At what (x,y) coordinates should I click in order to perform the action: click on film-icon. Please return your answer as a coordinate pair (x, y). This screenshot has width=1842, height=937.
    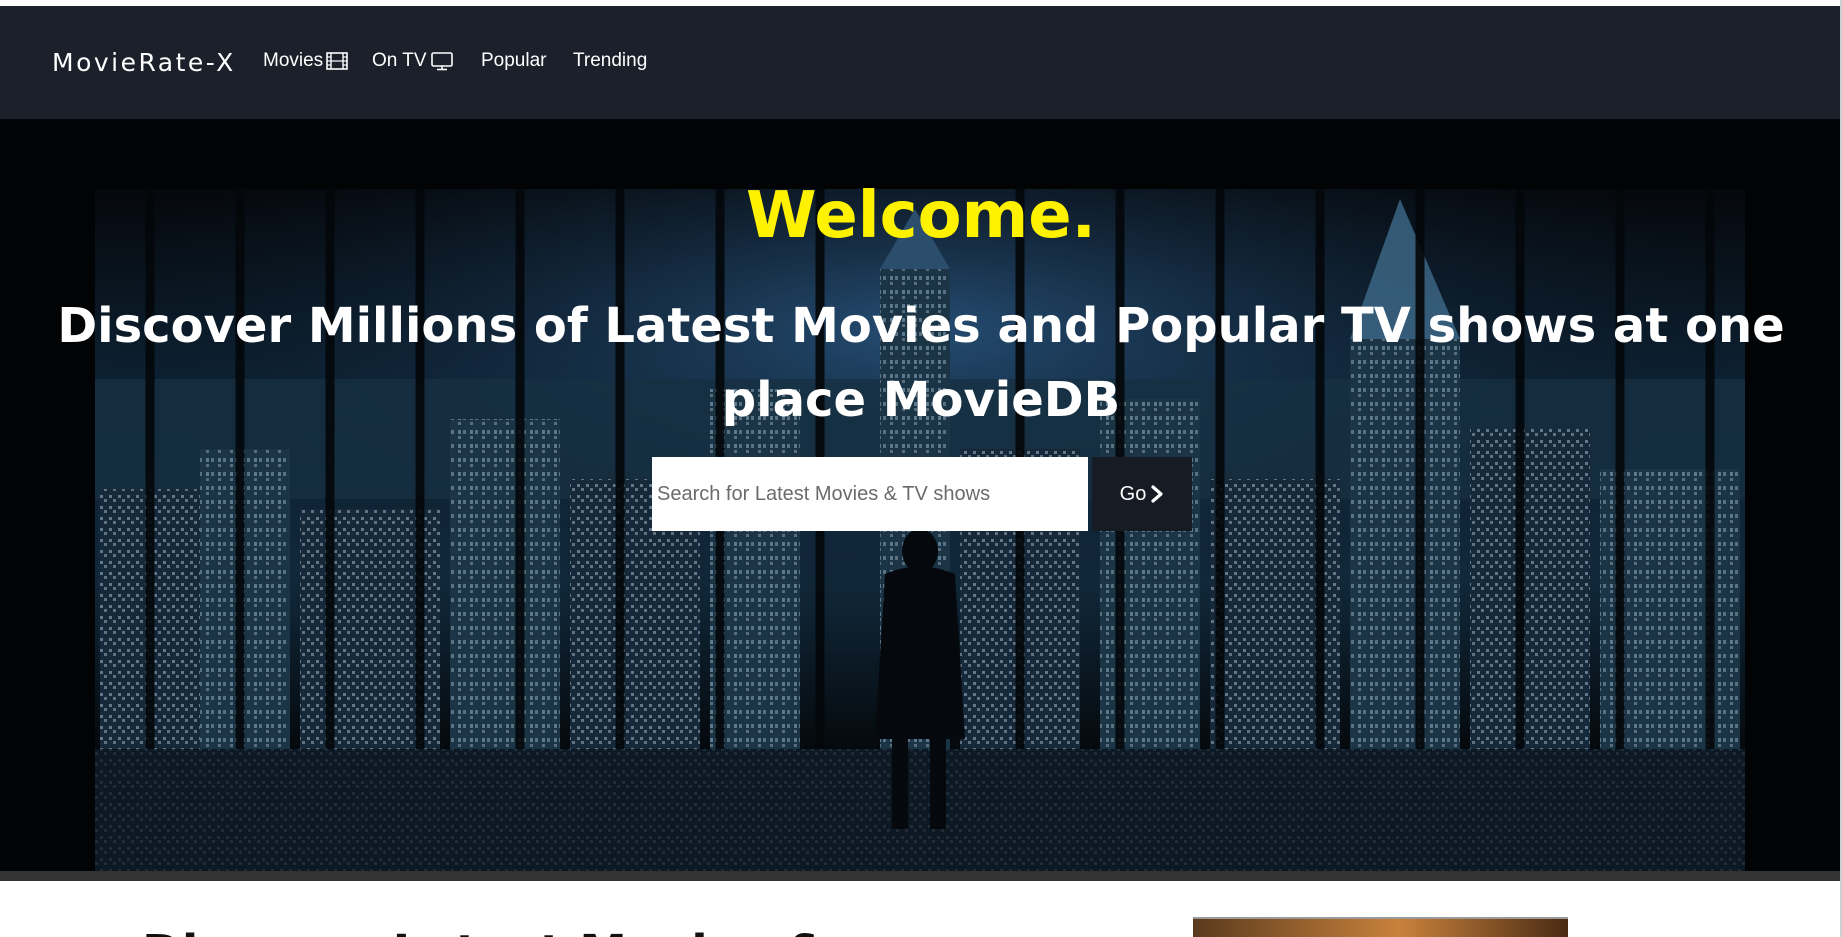
    Looking at the image, I should click on (337, 61).